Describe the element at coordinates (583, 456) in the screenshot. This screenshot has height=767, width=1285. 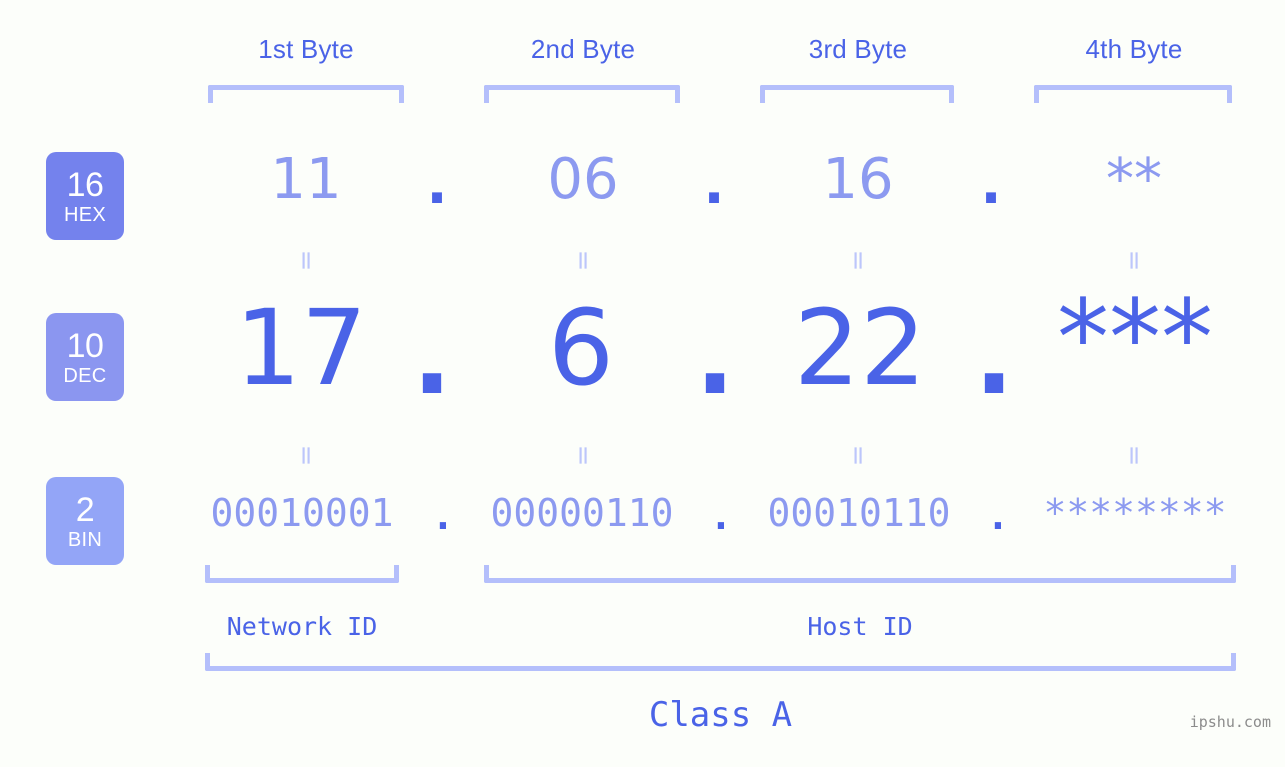
I see `equals-icon-dec-bin-2: =` at that location.